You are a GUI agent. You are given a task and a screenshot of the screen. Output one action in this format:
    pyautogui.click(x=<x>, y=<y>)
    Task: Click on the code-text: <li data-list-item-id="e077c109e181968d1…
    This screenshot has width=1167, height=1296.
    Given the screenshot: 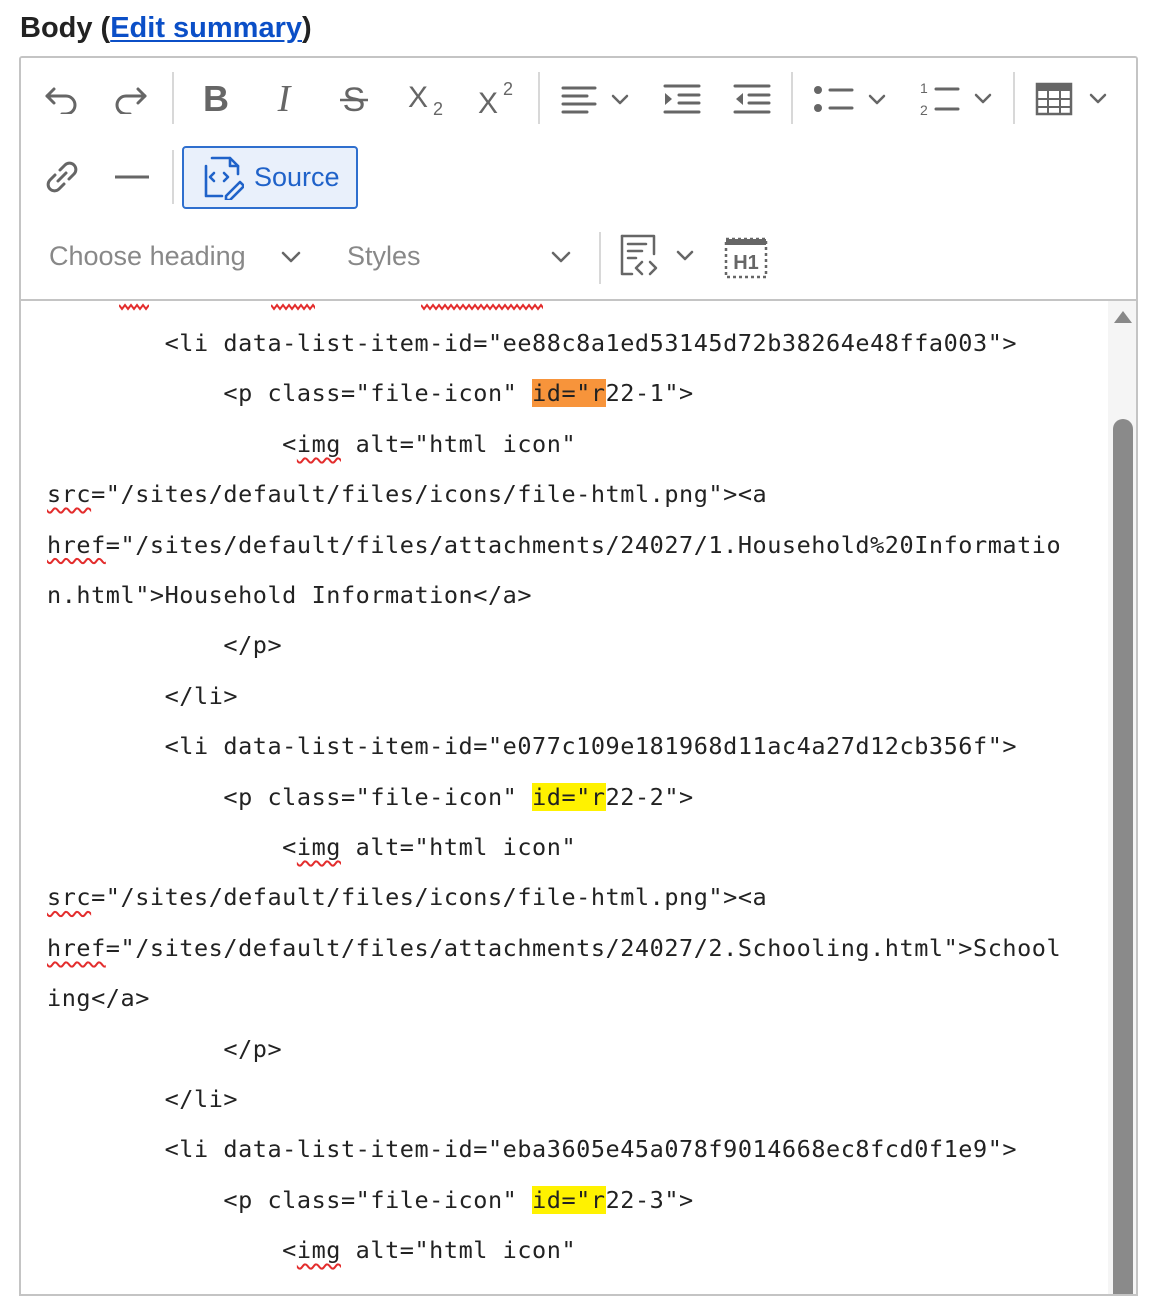 What is the action you would take?
    pyautogui.click(x=591, y=746)
    